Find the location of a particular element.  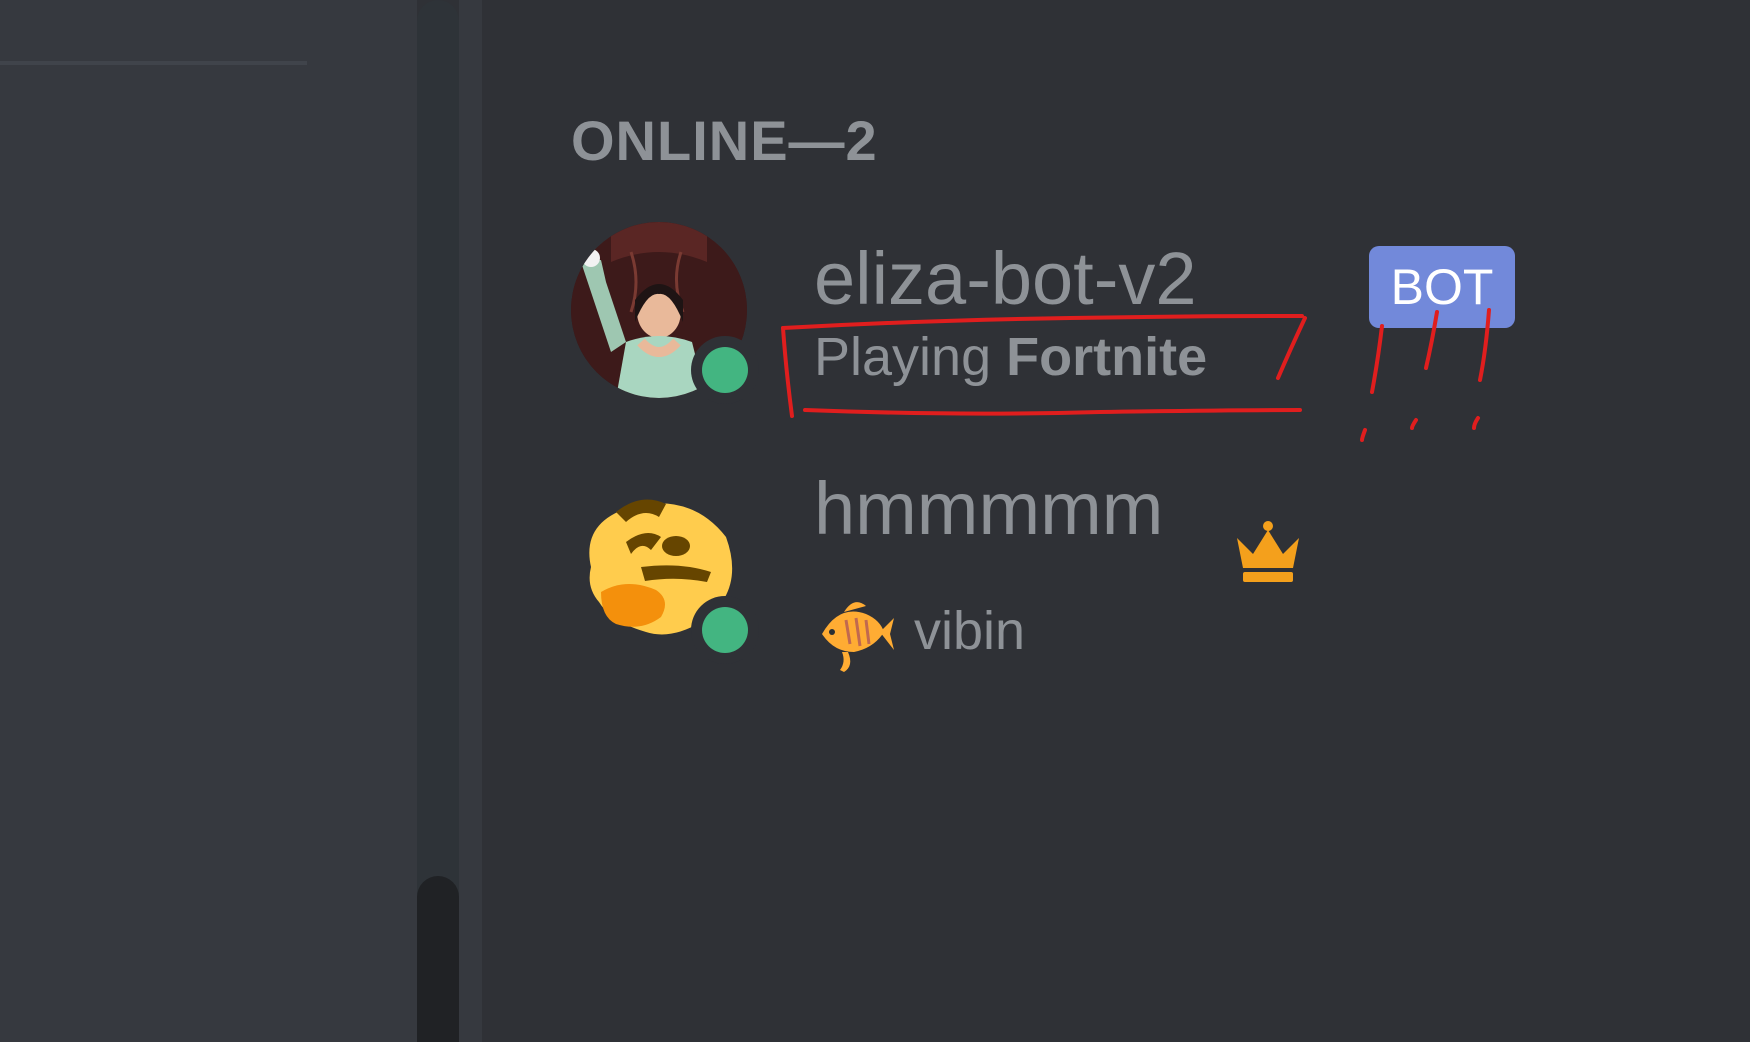

member-activity: Playing Fortnite is located at coordinates (1010, 357).